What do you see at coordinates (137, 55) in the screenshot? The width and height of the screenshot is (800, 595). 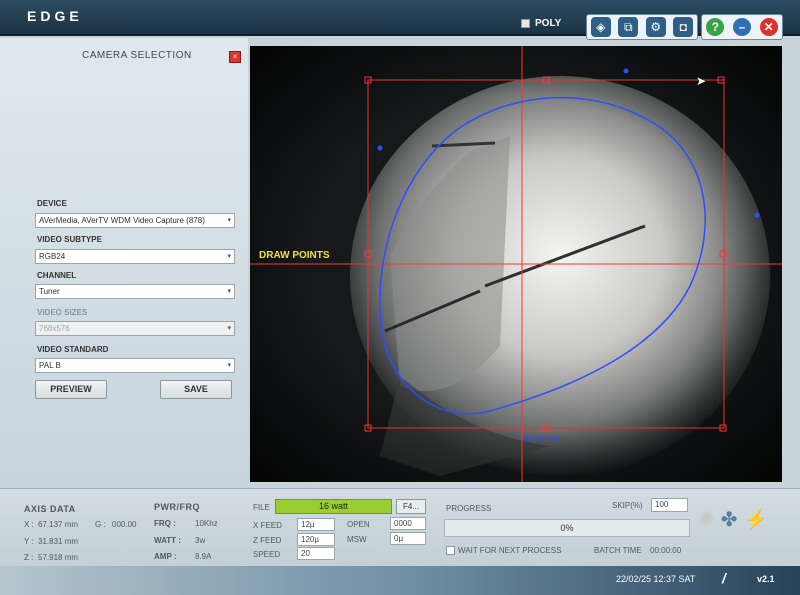 I see `camera-selection-title: CAMERA SELECTION` at bounding box center [137, 55].